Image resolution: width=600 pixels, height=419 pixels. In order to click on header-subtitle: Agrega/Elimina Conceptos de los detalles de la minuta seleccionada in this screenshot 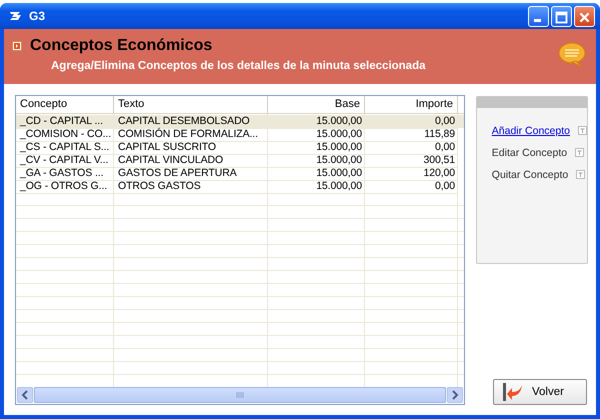, I will do `click(239, 66)`.